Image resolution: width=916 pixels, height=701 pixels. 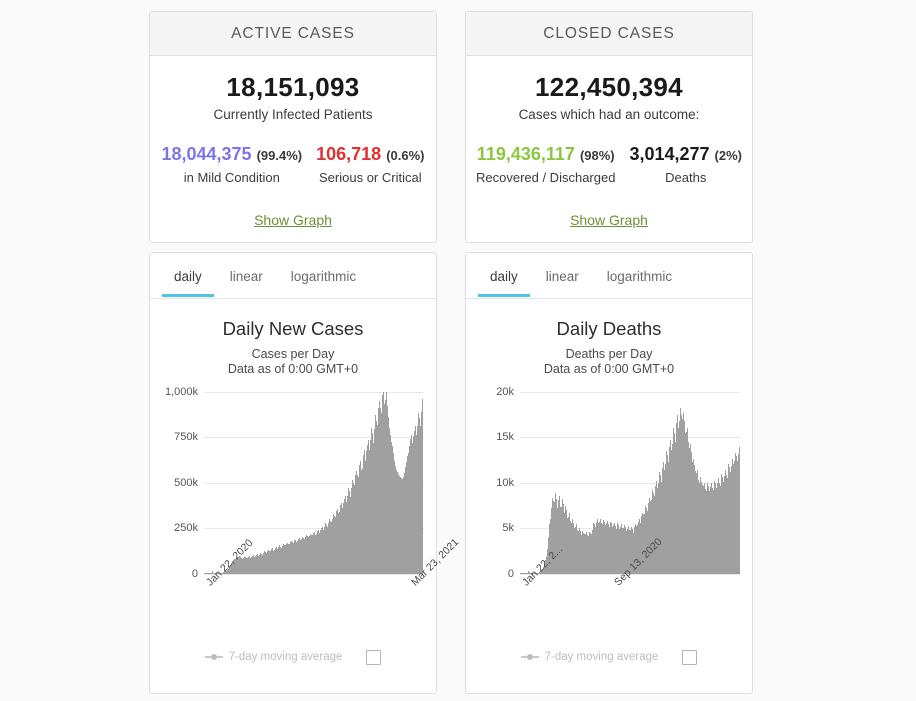 I want to click on mild-condition-caption: in Mild Condition, so click(x=231, y=177).